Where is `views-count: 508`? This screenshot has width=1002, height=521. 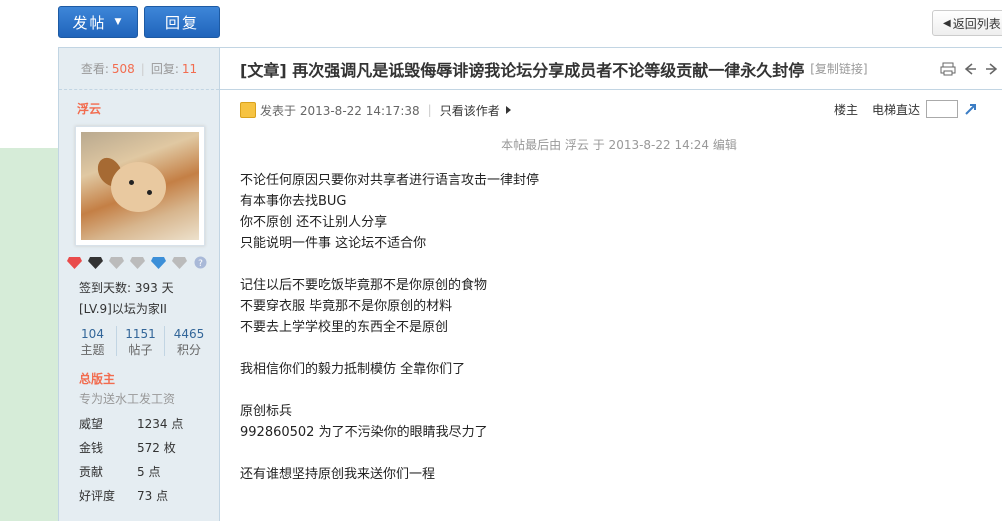 views-count: 508 is located at coordinates (123, 68).